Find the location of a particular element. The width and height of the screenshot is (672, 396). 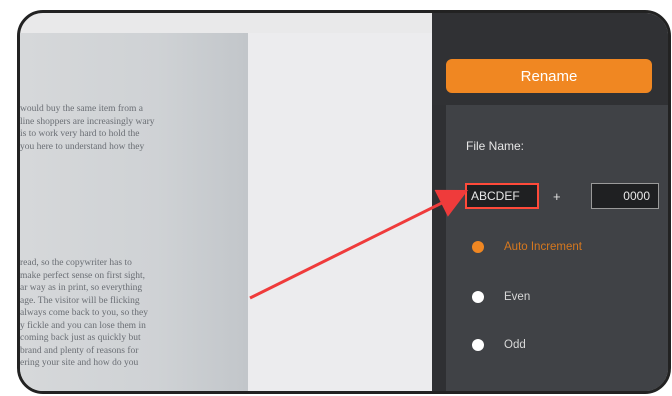

option-odd: Odd is located at coordinates (499, 345).